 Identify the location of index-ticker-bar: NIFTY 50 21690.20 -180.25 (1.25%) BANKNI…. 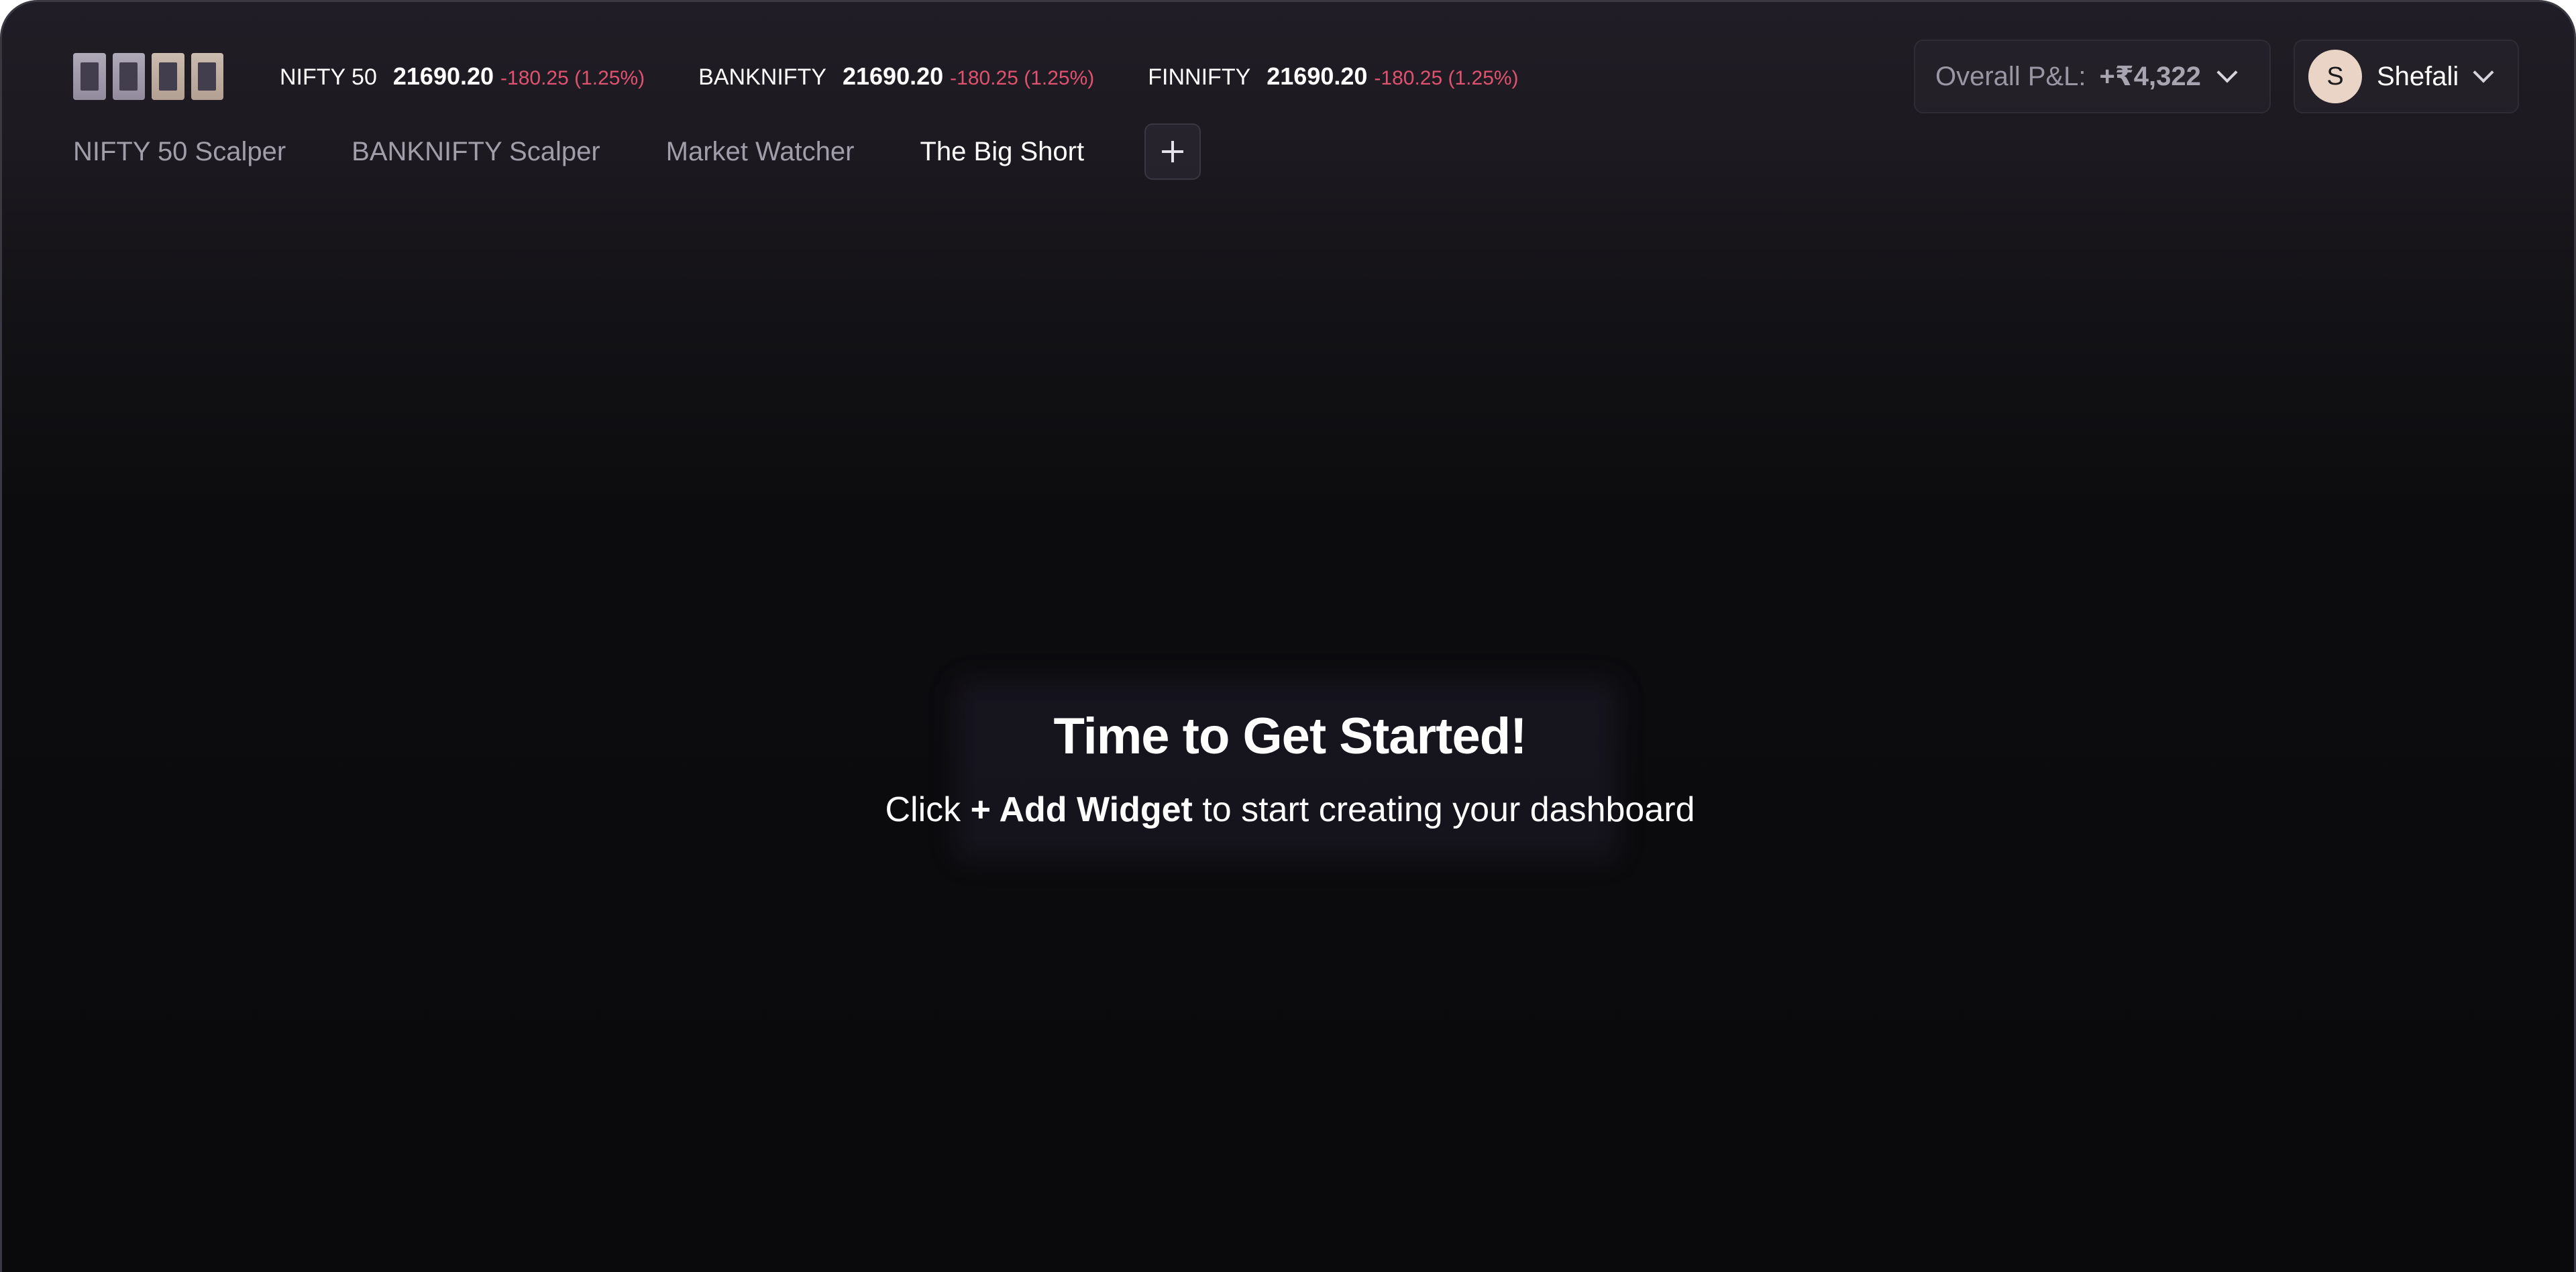
(926, 76).